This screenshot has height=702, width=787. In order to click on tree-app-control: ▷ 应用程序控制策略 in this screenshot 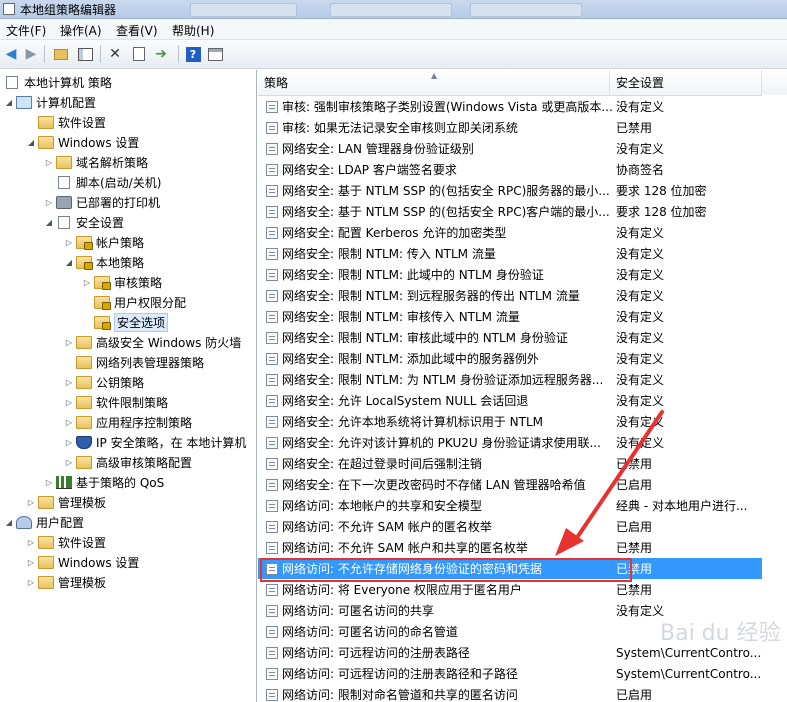, I will do `click(128, 422)`.